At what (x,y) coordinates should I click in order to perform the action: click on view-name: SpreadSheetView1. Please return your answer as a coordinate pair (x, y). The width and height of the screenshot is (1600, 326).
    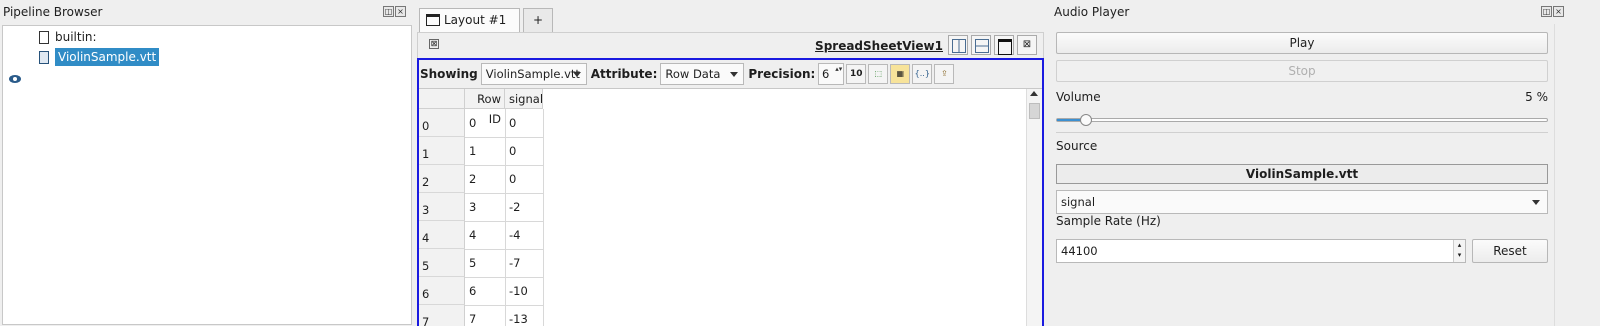
    Looking at the image, I should click on (879, 46).